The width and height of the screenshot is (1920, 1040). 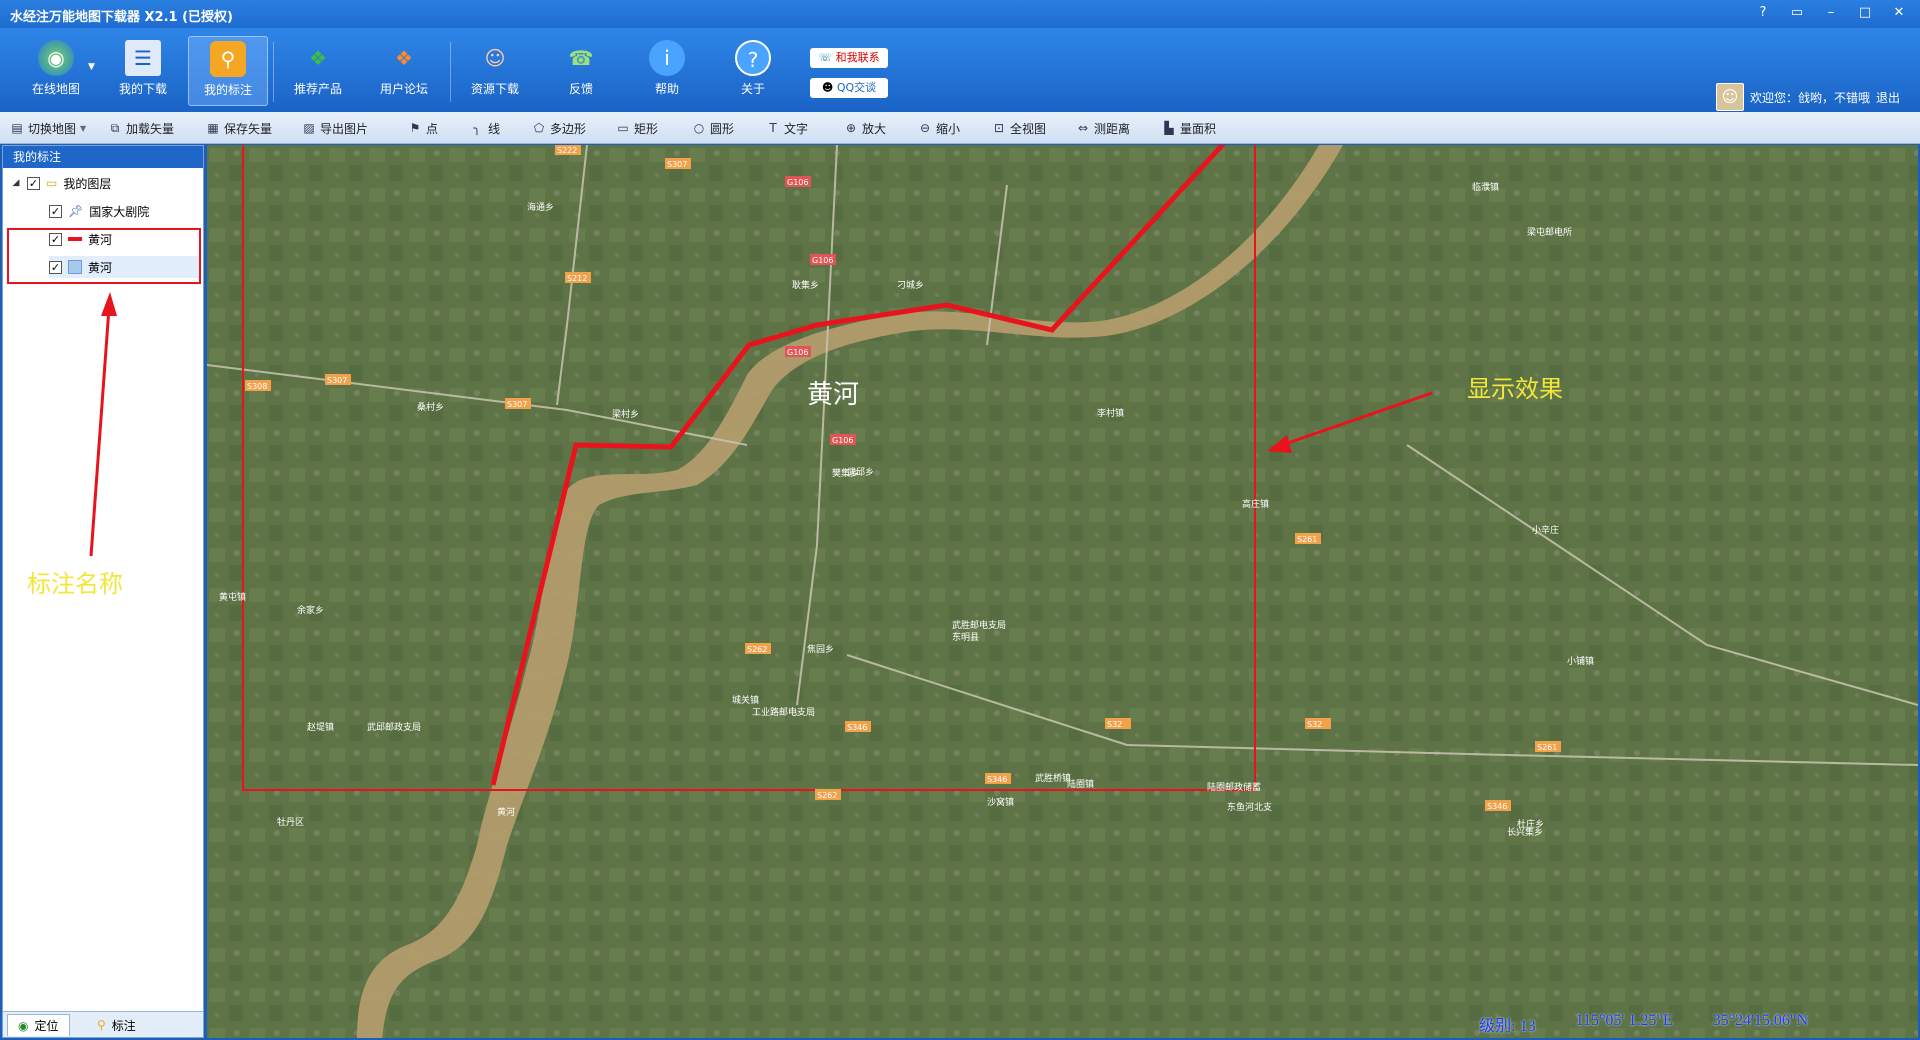 What do you see at coordinates (757, 649) in the screenshot?
I see `road-label: S262` at bounding box center [757, 649].